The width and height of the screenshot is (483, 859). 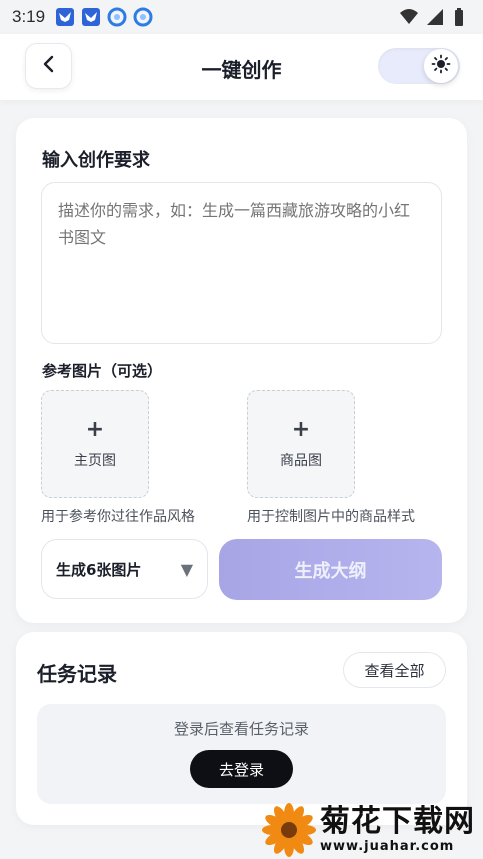 I want to click on battery-icon, so click(x=461, y=17).